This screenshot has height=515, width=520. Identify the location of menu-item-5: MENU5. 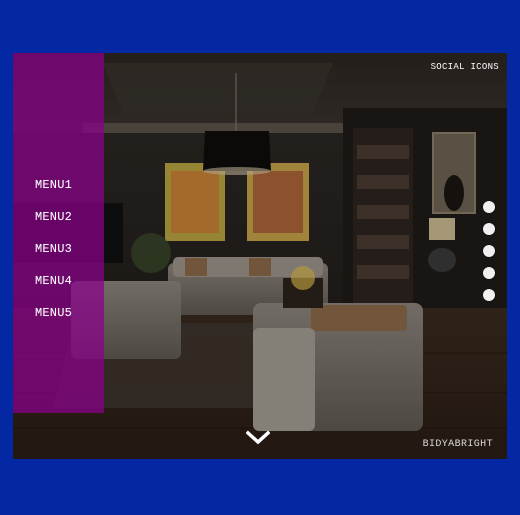
(53, 313).